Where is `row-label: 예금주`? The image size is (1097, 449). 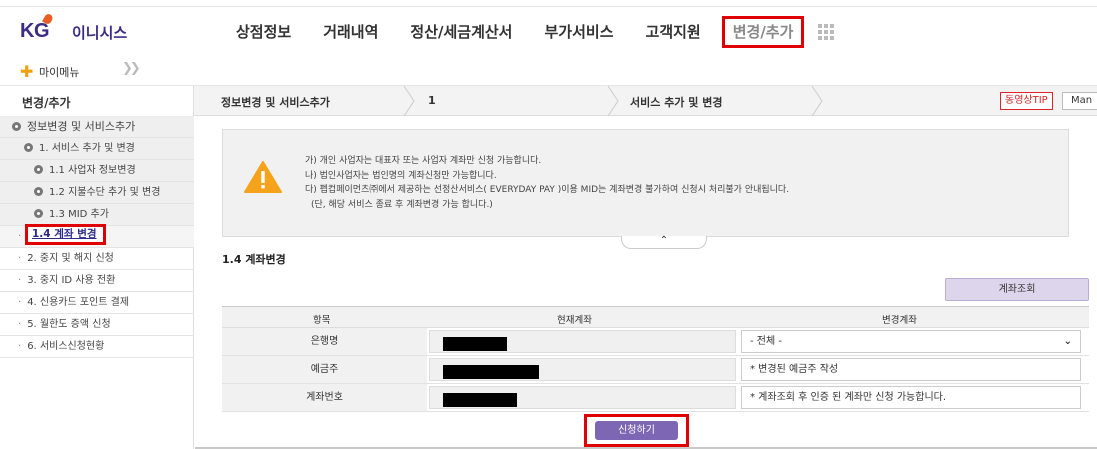
row-label: 예금주 is located at coordinates (324, 369).